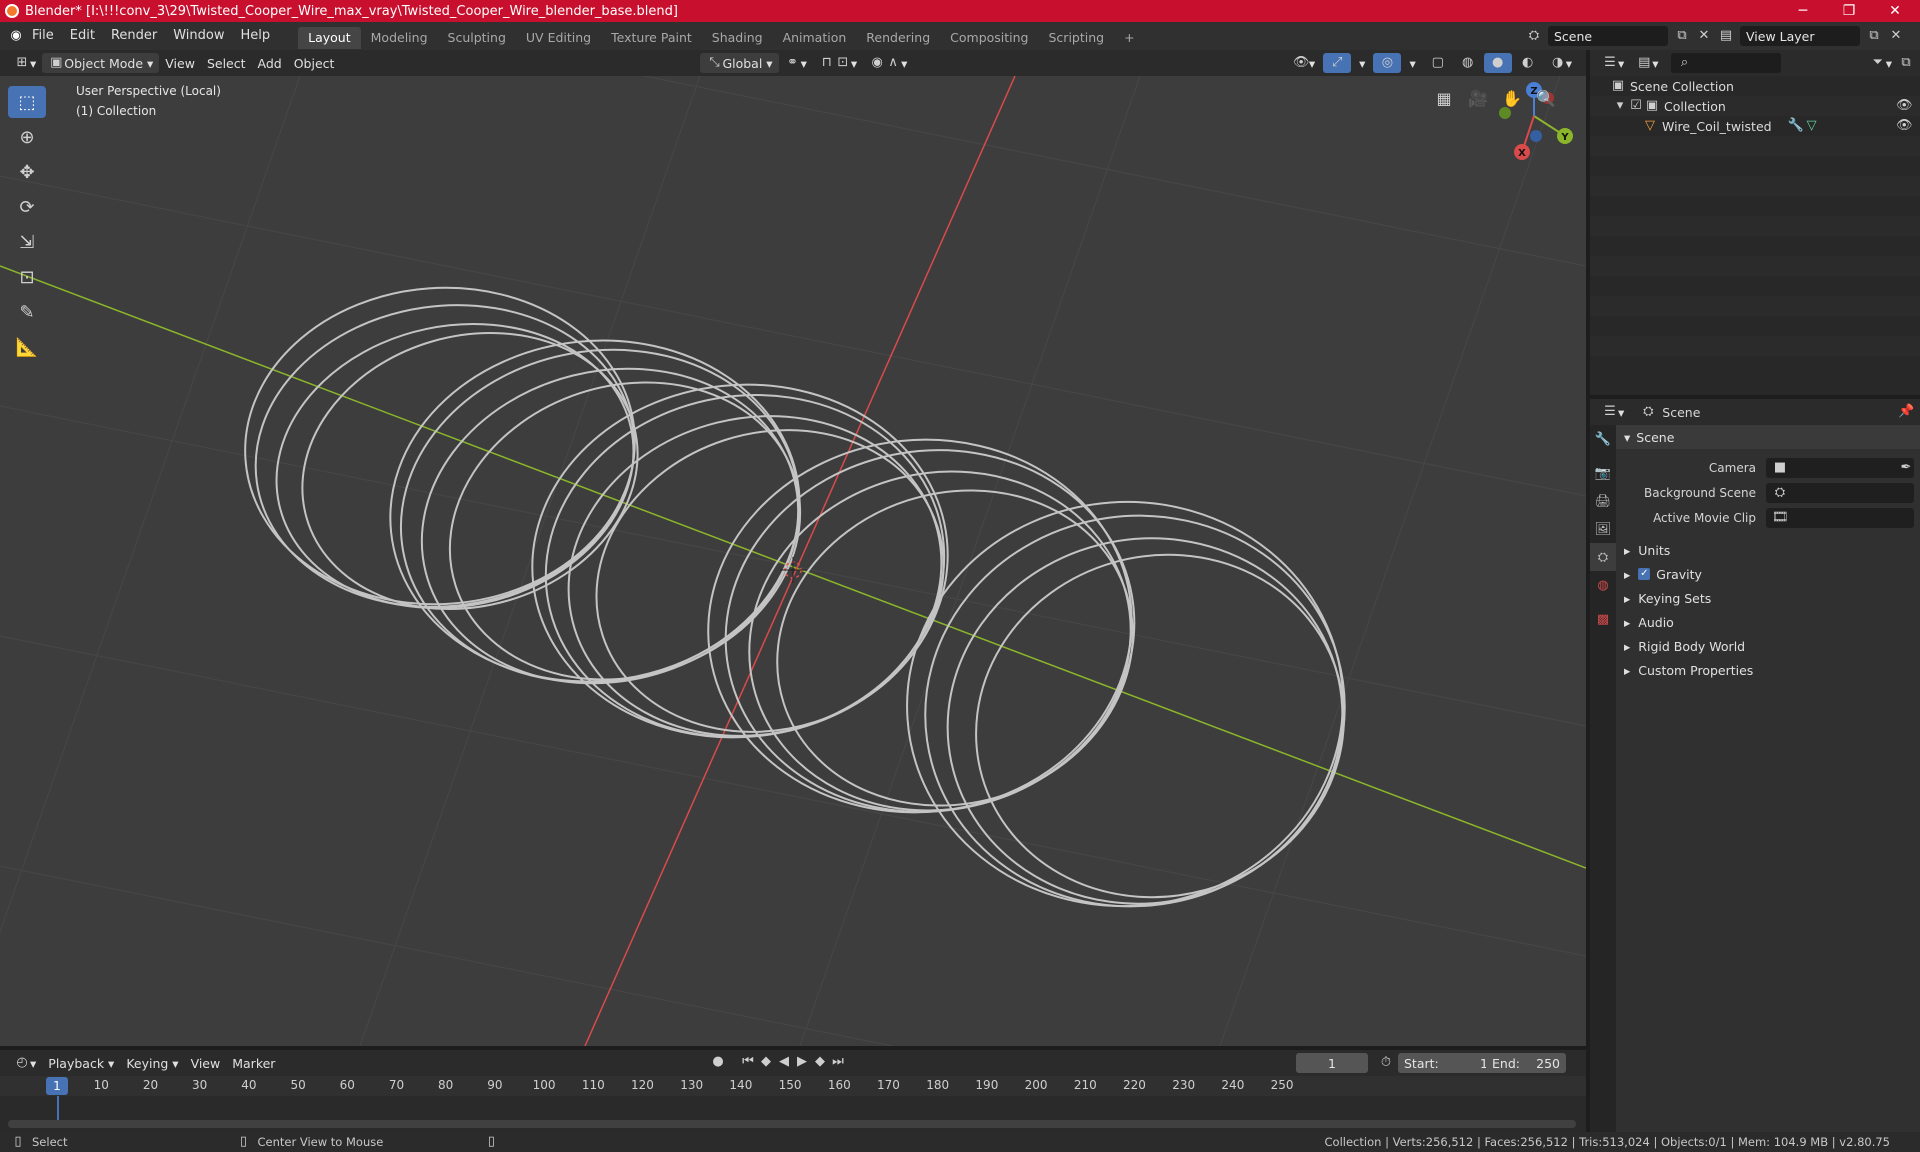 This screenshot has height=1152, width=1920. I want to click on editor-type-icon: ⊞ ▾, so click(25, 63).